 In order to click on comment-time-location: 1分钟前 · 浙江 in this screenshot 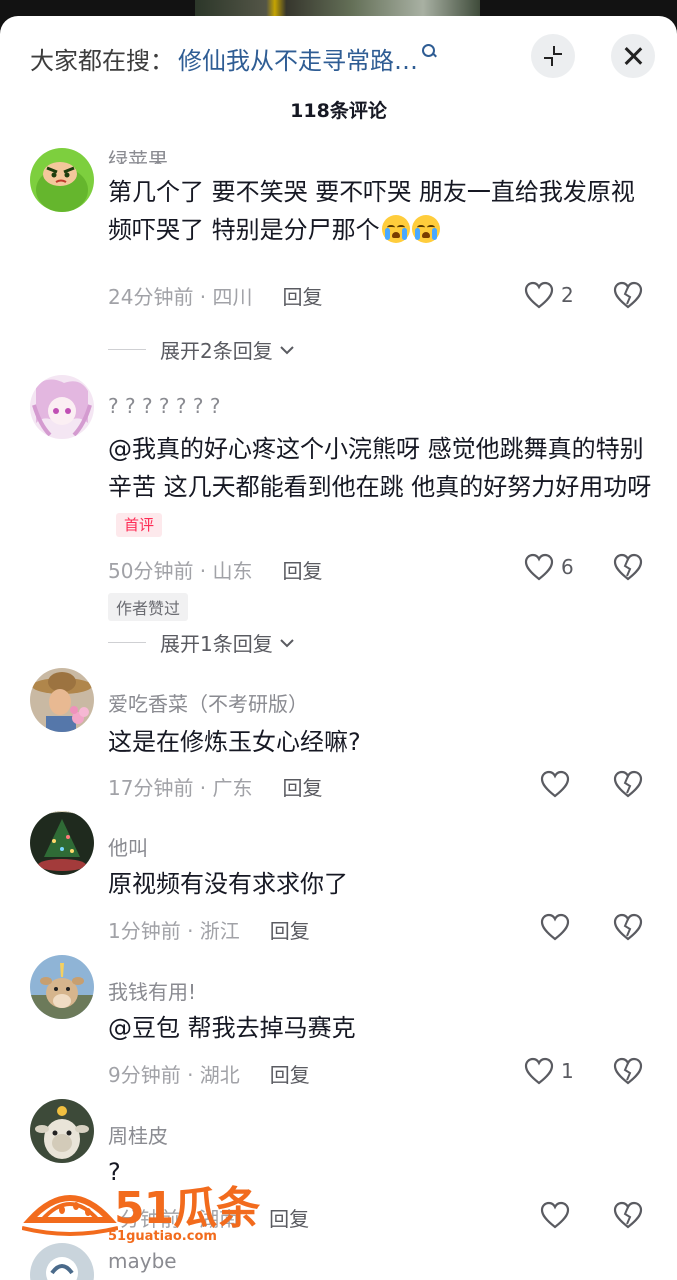, I will do `click(174, 931)`.